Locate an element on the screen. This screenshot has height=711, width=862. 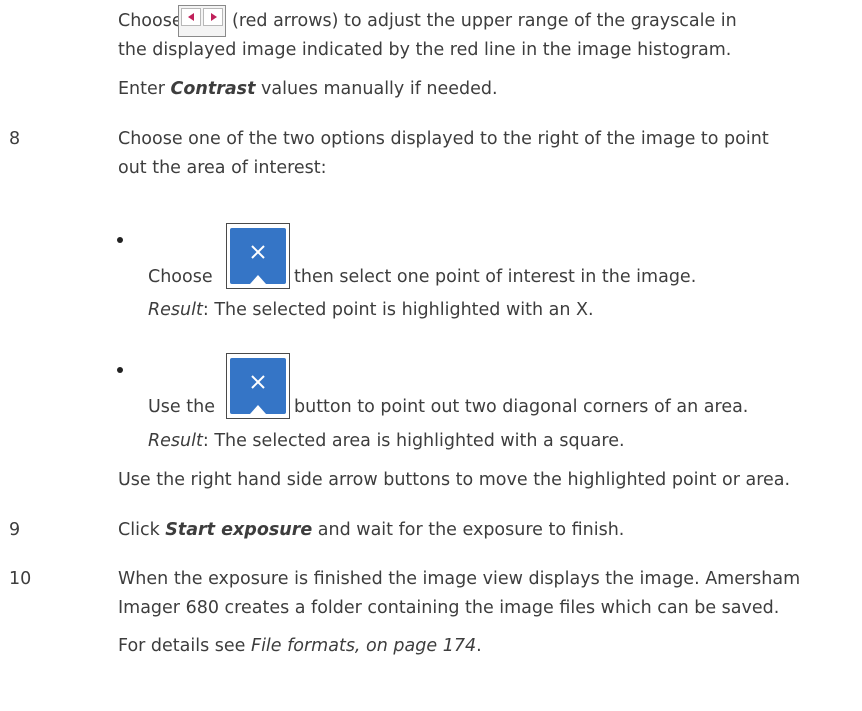
details-suffix: . is located at coordinates (479, 646).